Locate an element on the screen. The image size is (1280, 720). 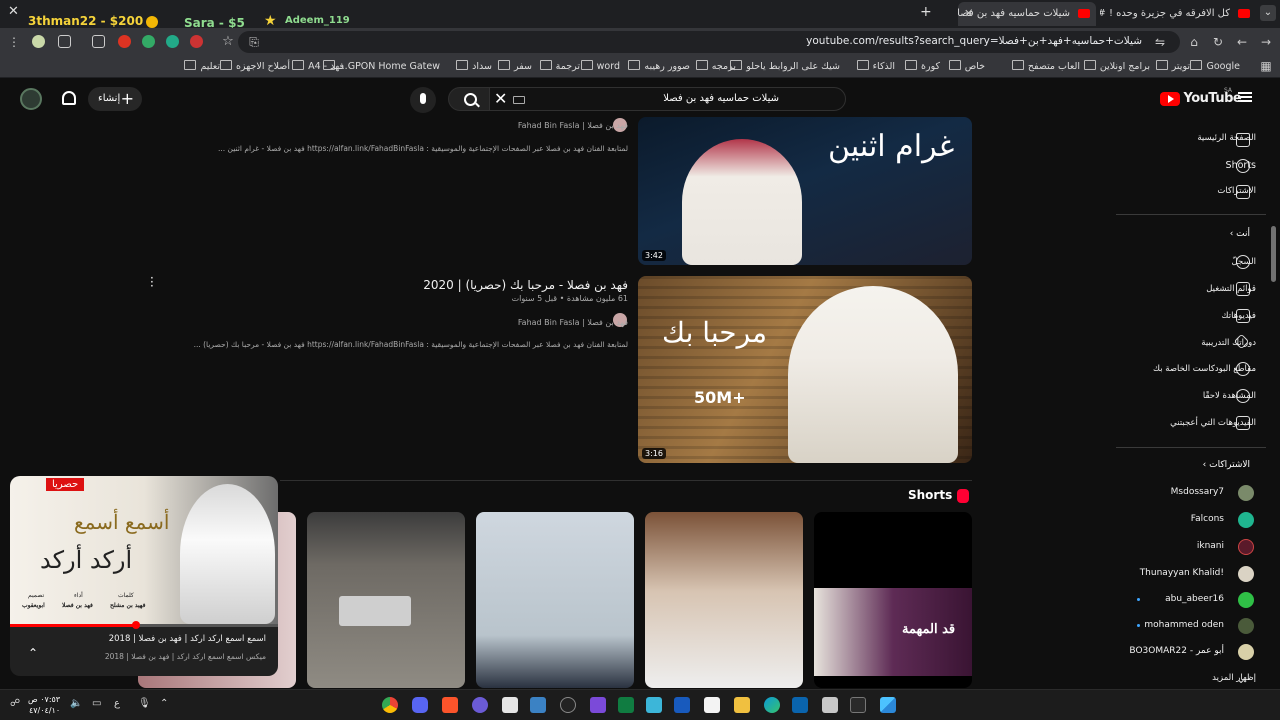
home-icon: ⌂ is located at coordinates (1194, 42).